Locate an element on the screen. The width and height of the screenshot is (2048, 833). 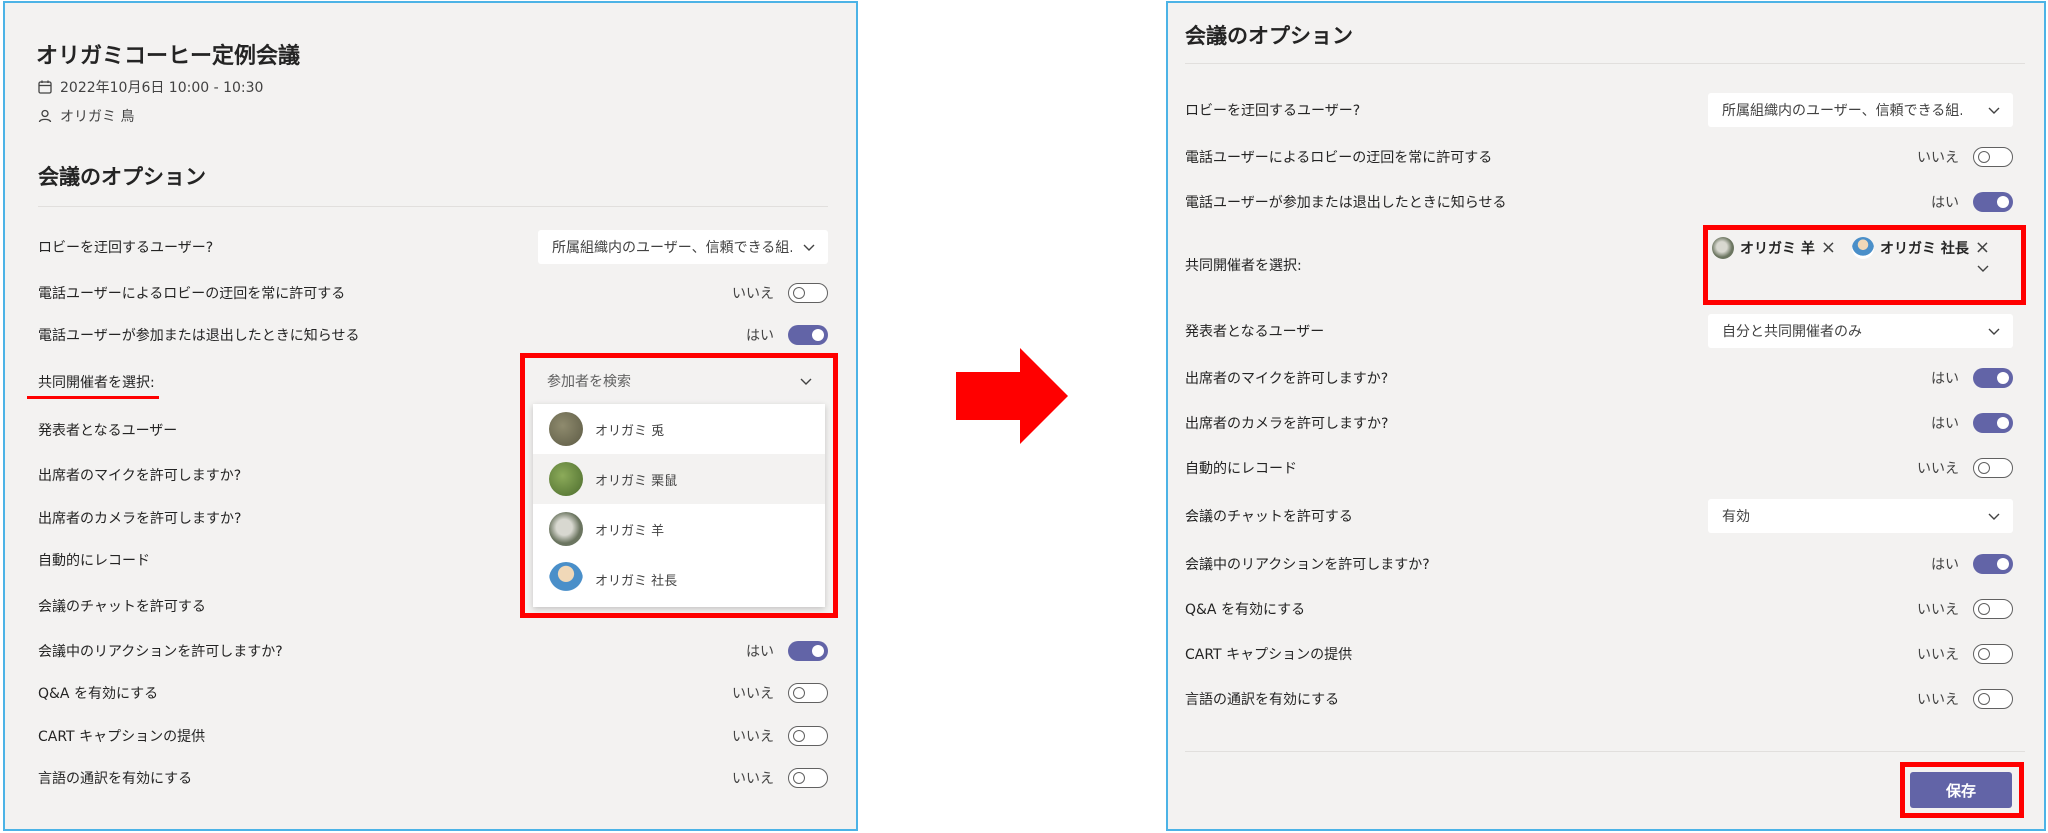
option-label: Q&A を有効にする is located at coordinates (1245, 610).